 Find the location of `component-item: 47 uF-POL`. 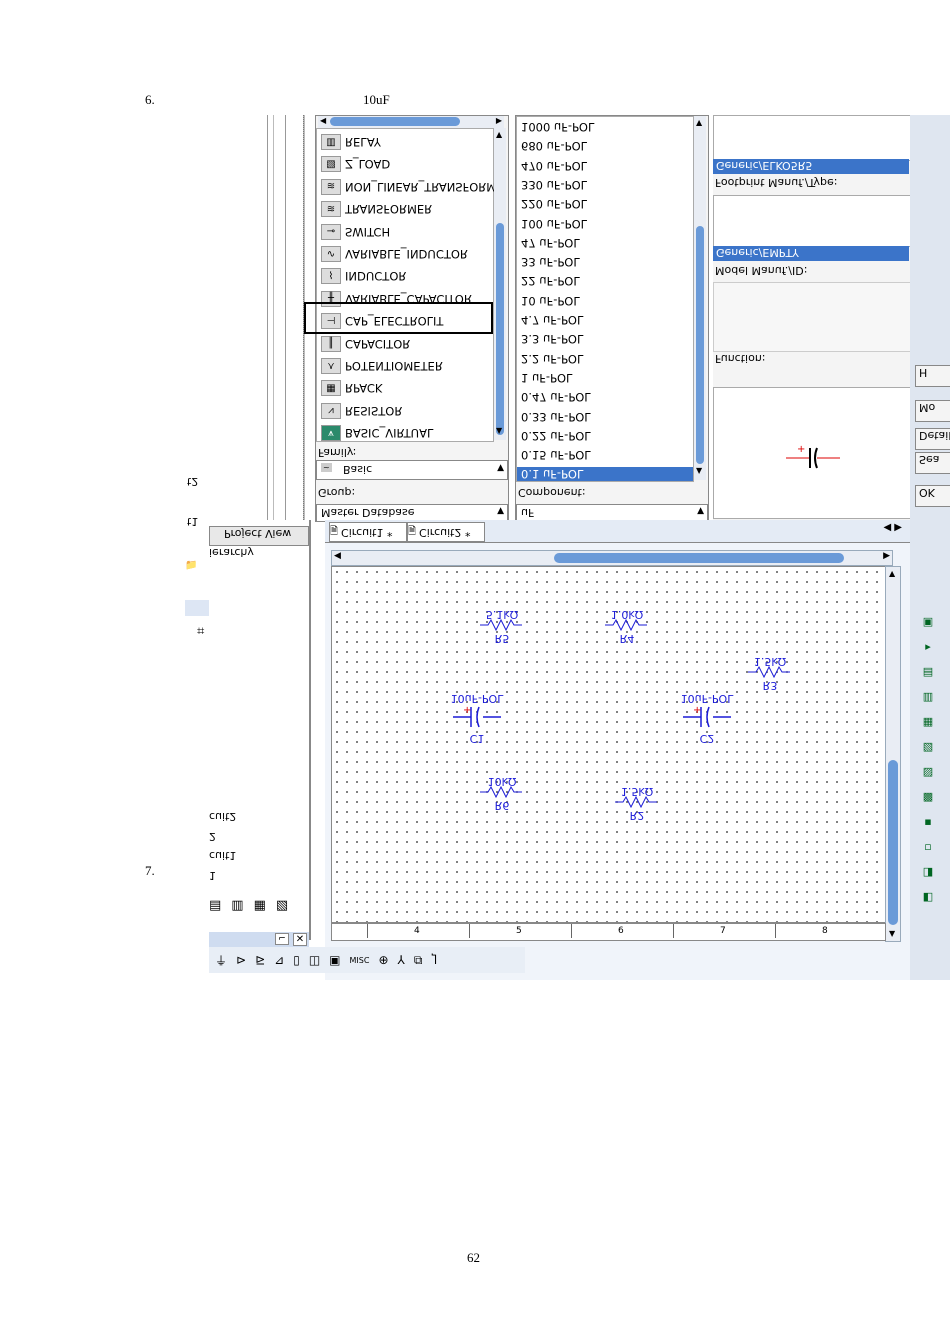

component-item: 47 uF-POL is located at coordinates (550, 243).